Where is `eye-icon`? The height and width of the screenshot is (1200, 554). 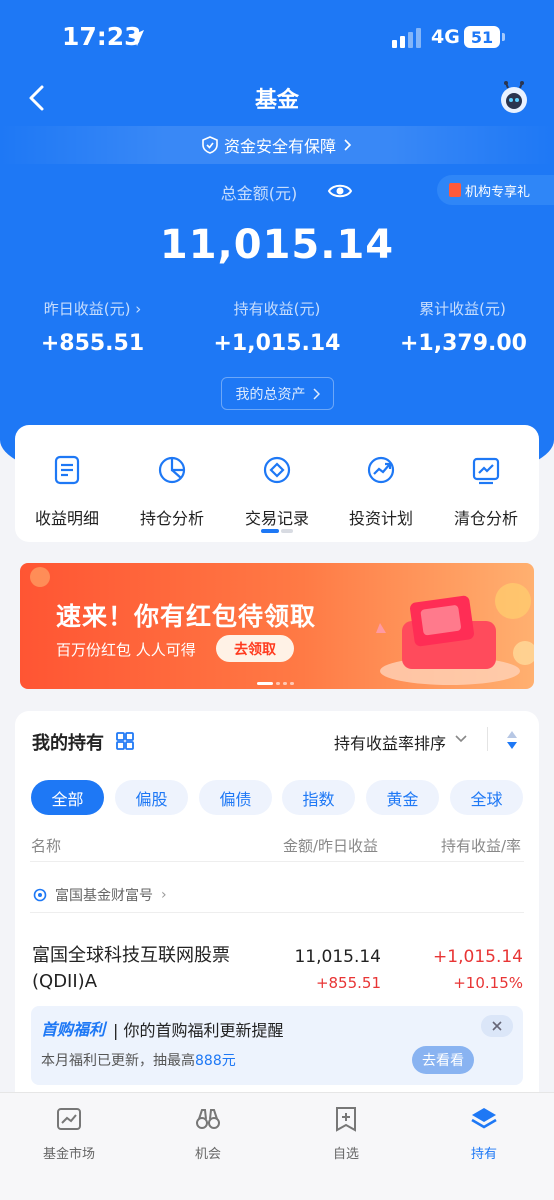 eye-icon is located at coordinates (340, 191).